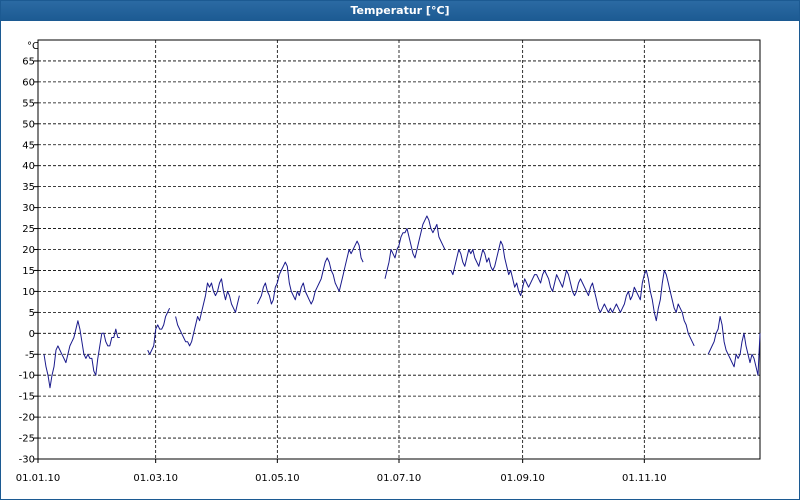 Image resolution: width=800 pixels, height=500 pixels. What do you see at coordinates (277, 478) in the screenshot?
I see `x-tick-label: 01.05.10` at bounding box center [277, 478].